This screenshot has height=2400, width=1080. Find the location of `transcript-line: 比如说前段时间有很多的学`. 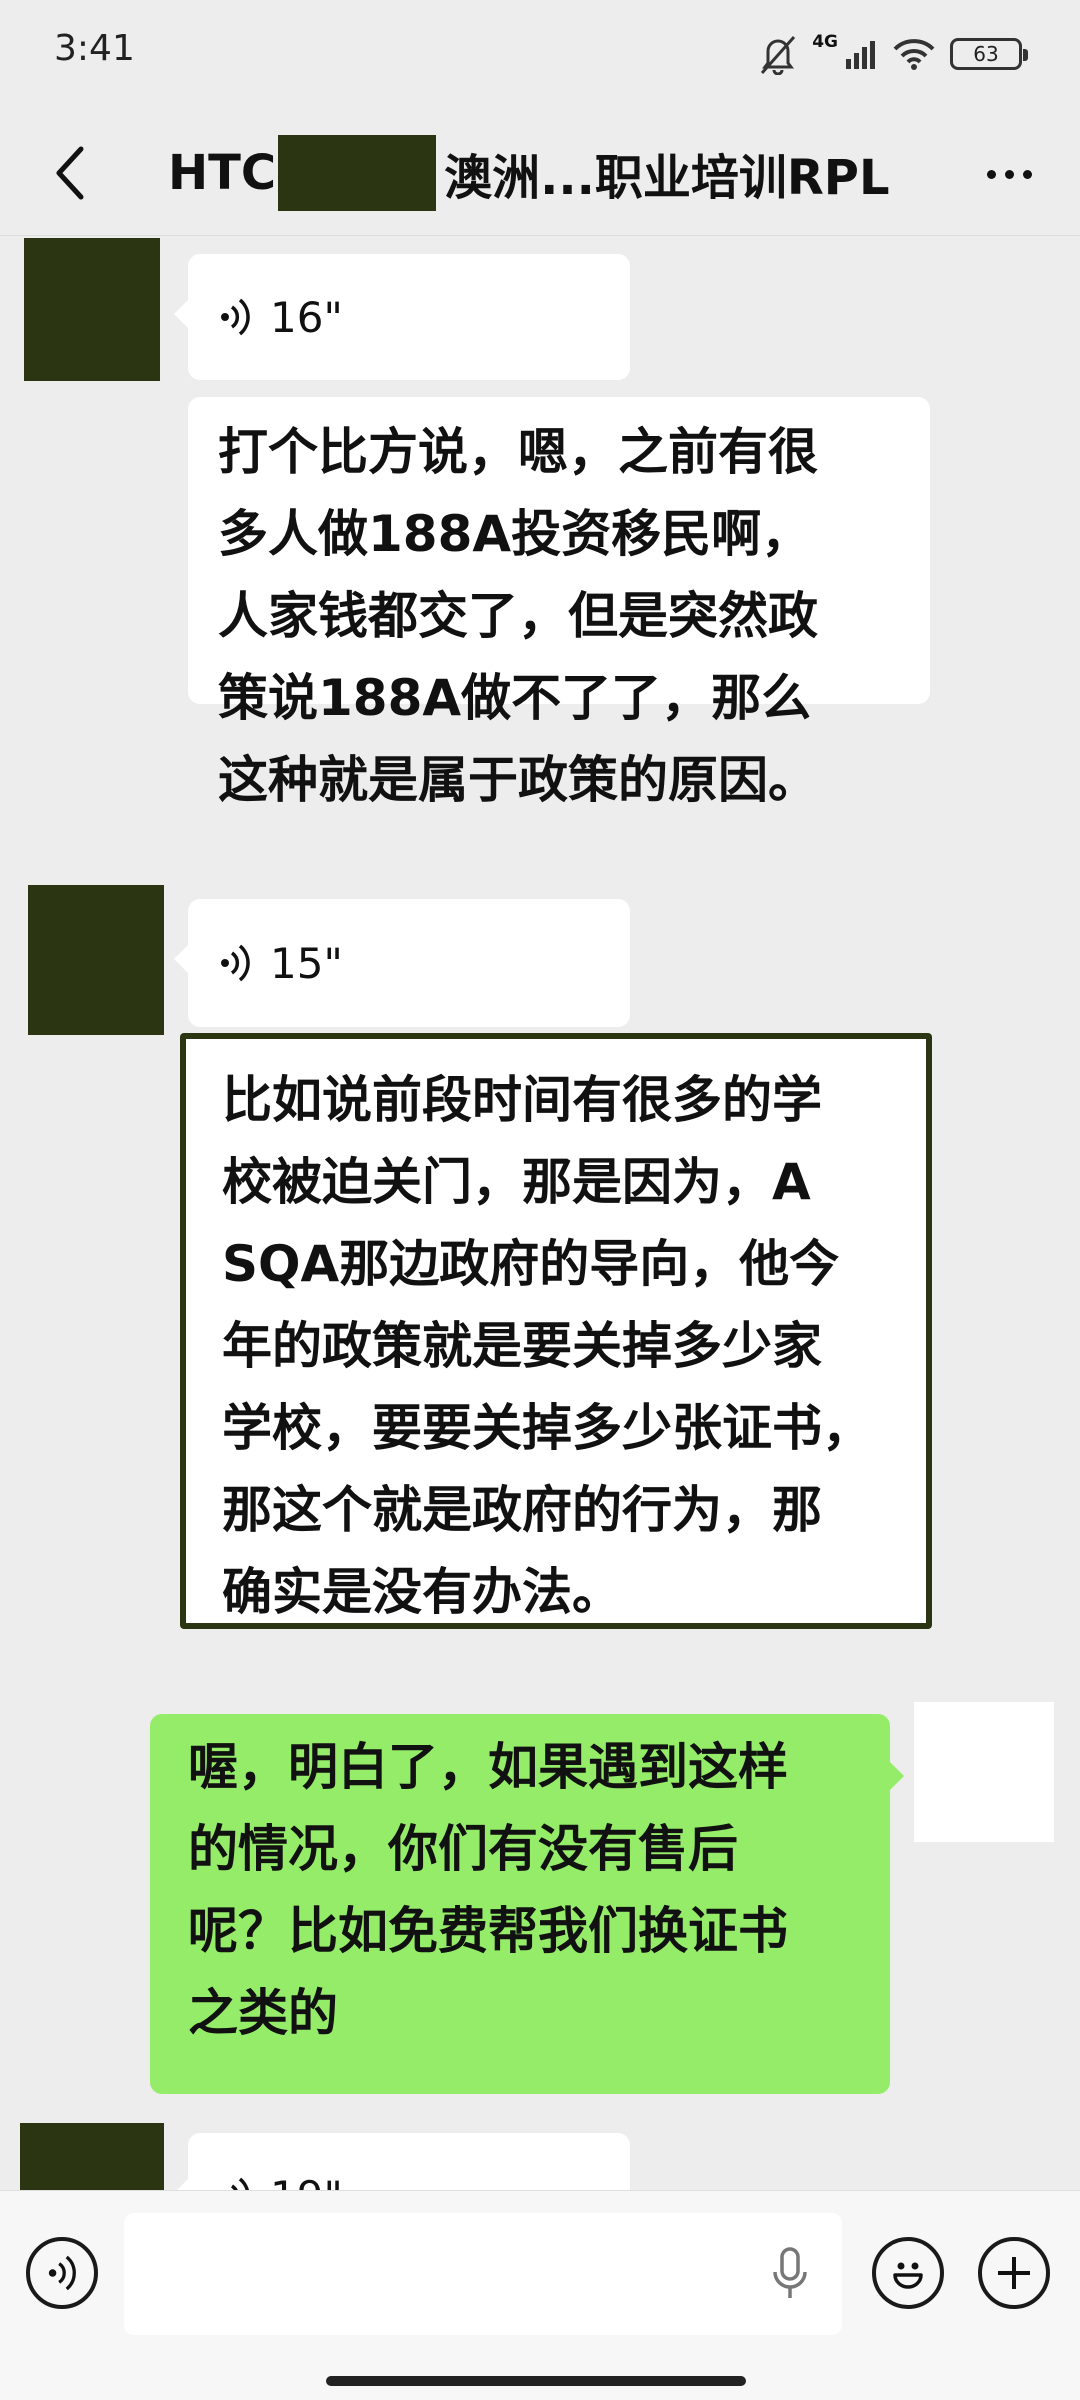

transcript-line: 比如说前段时间有很多的学 is located at coordinates (522, 1100).